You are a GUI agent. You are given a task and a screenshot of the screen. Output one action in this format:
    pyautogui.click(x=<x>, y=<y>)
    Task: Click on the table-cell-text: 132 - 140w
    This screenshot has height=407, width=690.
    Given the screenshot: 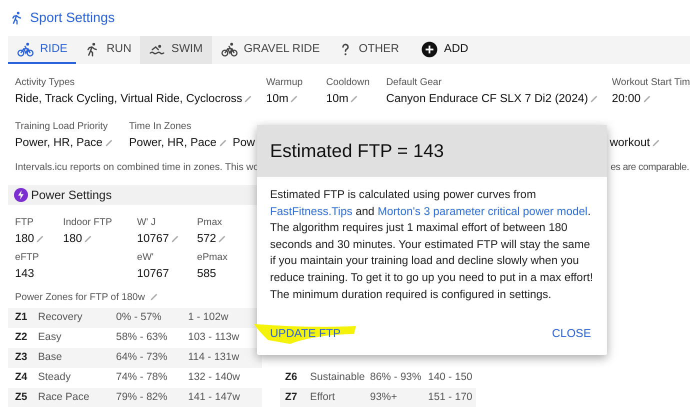 What is the action you would take?
    pyautogui.click(x=214, y=378)
    